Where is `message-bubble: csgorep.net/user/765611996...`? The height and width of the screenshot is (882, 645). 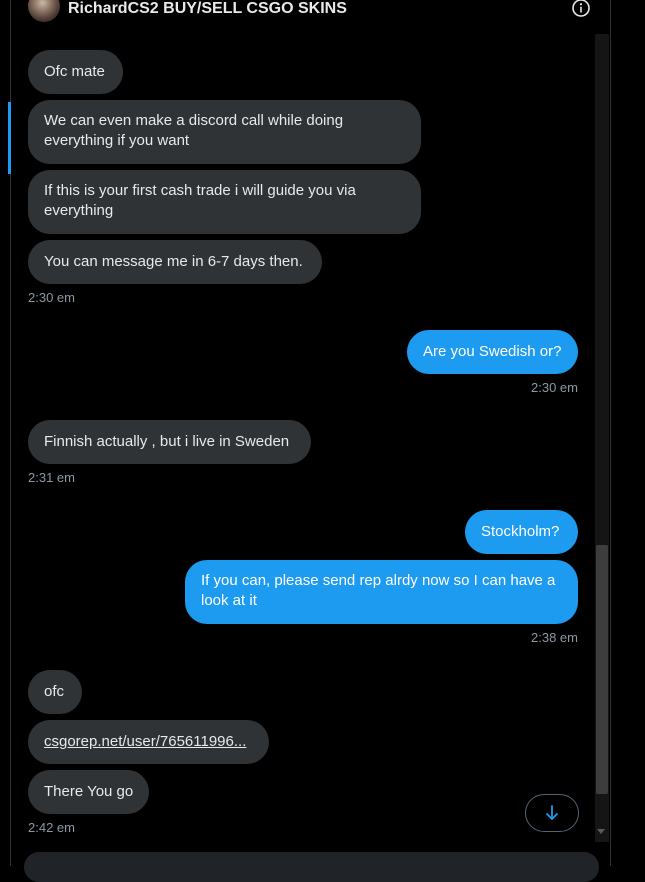 message-bubble: csgorep.net/user/765611996... is located at coordinates (148, 742).